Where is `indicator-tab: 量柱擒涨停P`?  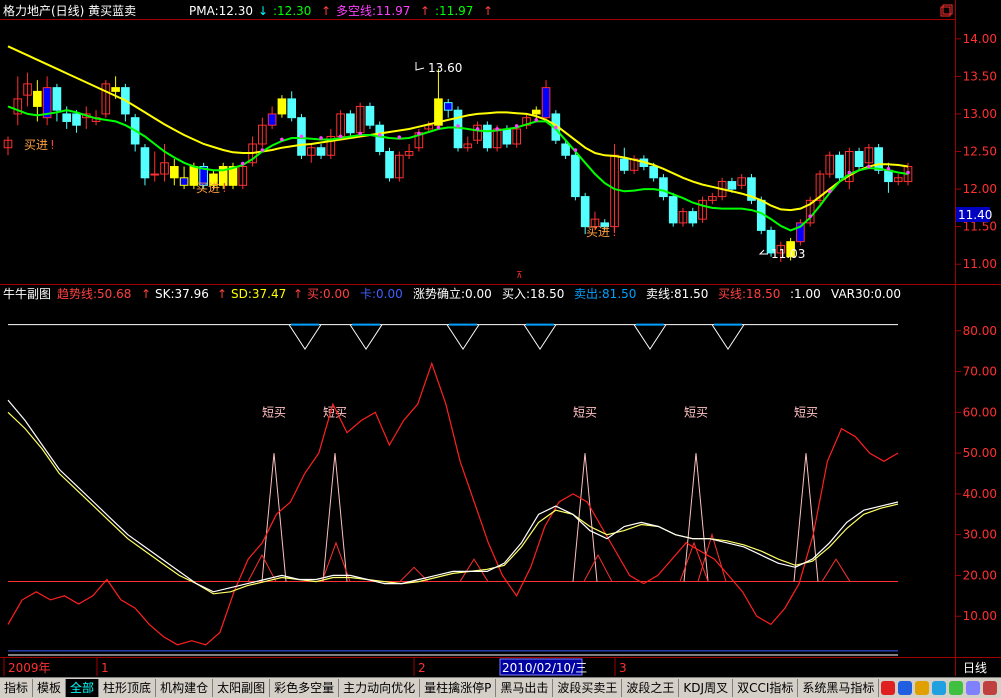
indicator-tab: 量柱擒涨停P is located at coordinates (458, 688).